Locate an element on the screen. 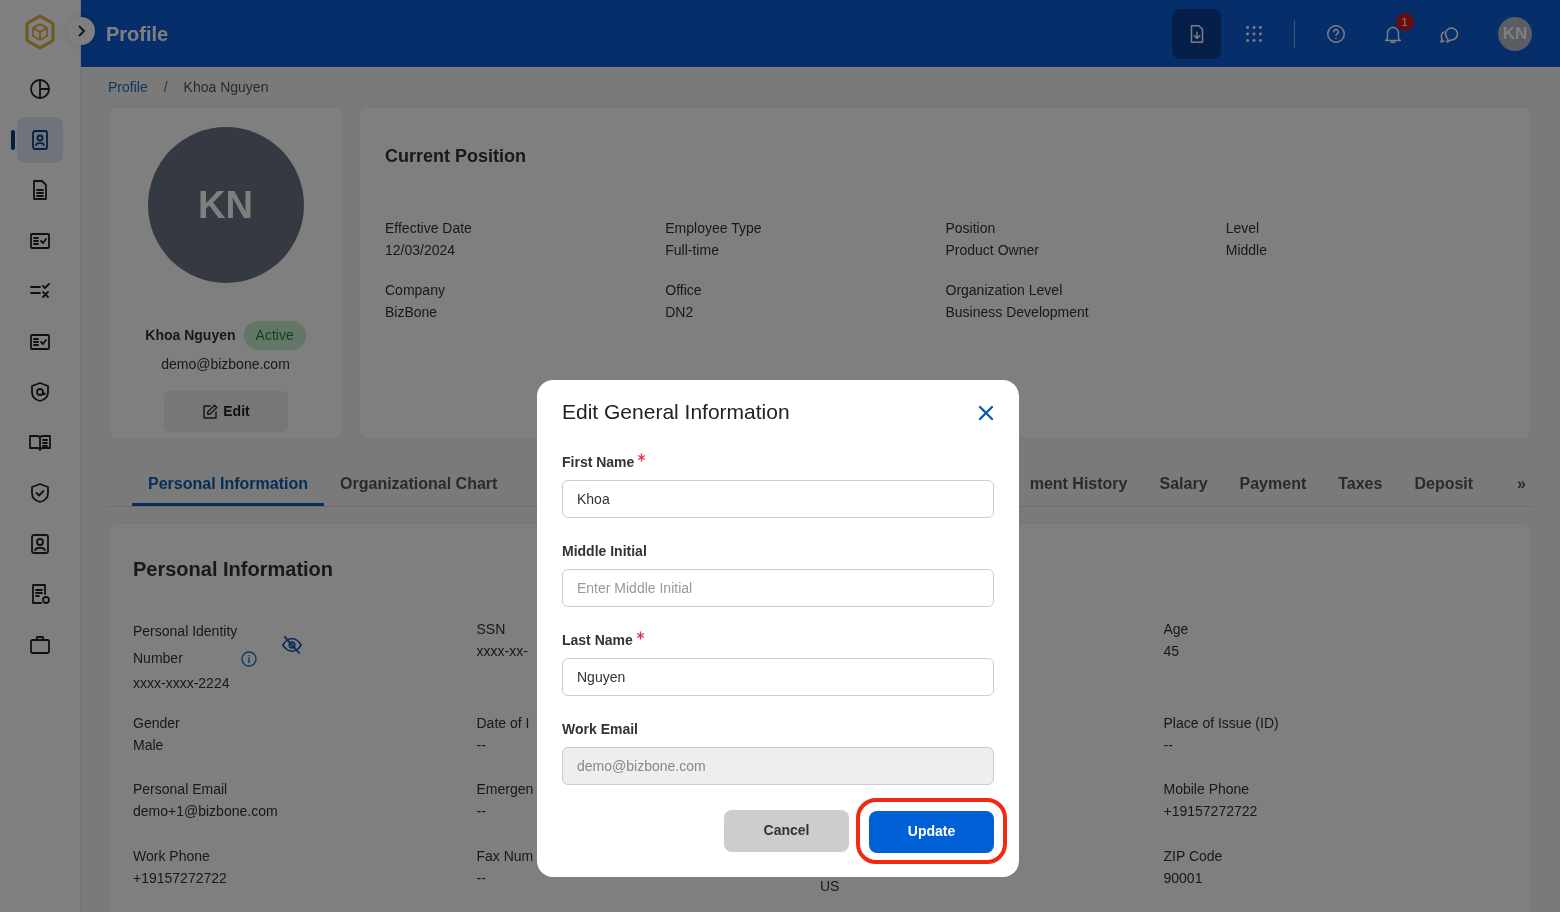 This screenshot has height=912, width=1560. field-label: Position is located at coordinates (970, 228).